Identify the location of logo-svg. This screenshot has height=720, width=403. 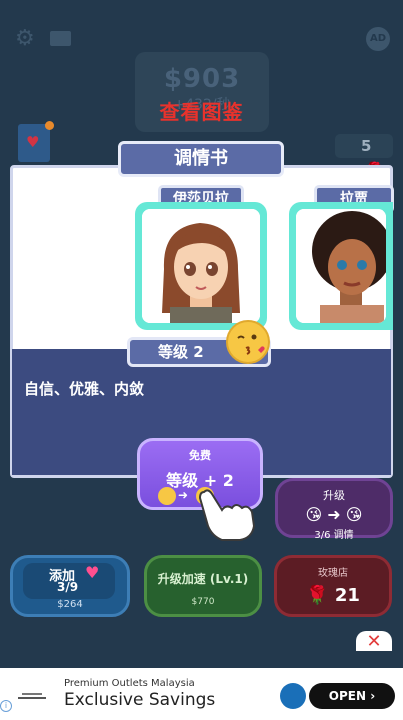
(32, 696).